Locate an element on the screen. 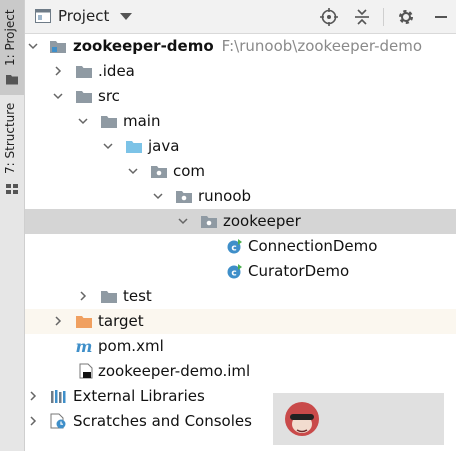 This screenshot has height=451, width=456. tree-node-curator-demo: c CuratorDemo is located at coordinates (240, 271).